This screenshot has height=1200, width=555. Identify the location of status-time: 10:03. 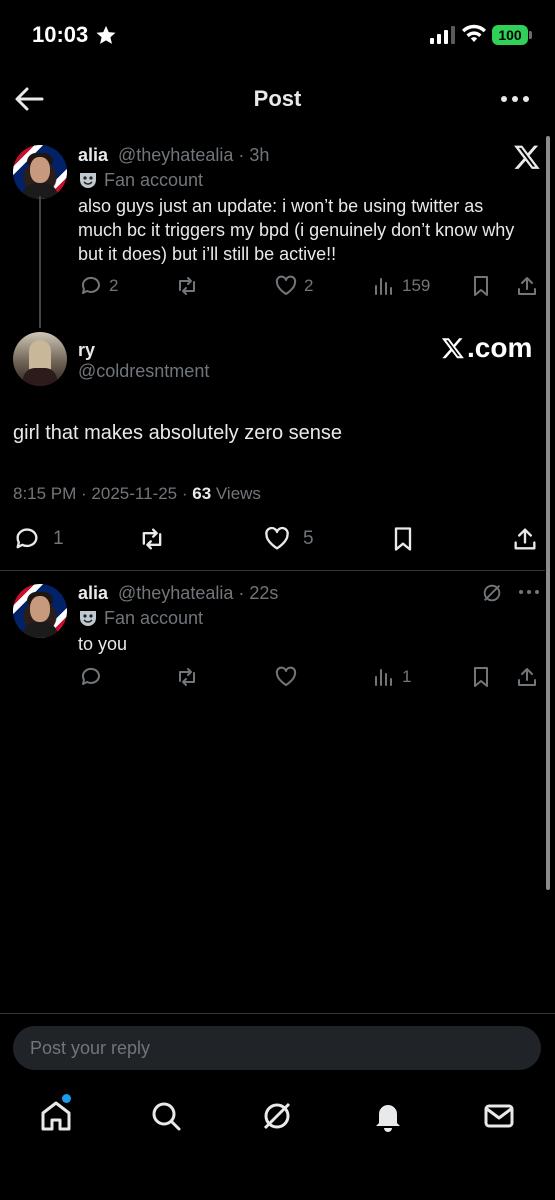
(60, 34).